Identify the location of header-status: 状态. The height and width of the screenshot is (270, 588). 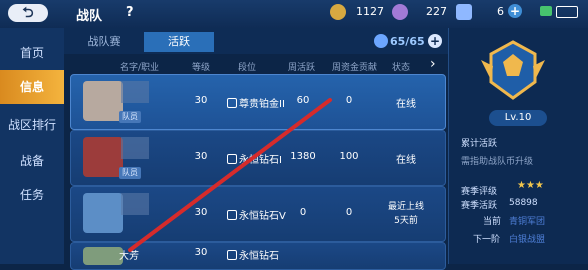
(401, 68).